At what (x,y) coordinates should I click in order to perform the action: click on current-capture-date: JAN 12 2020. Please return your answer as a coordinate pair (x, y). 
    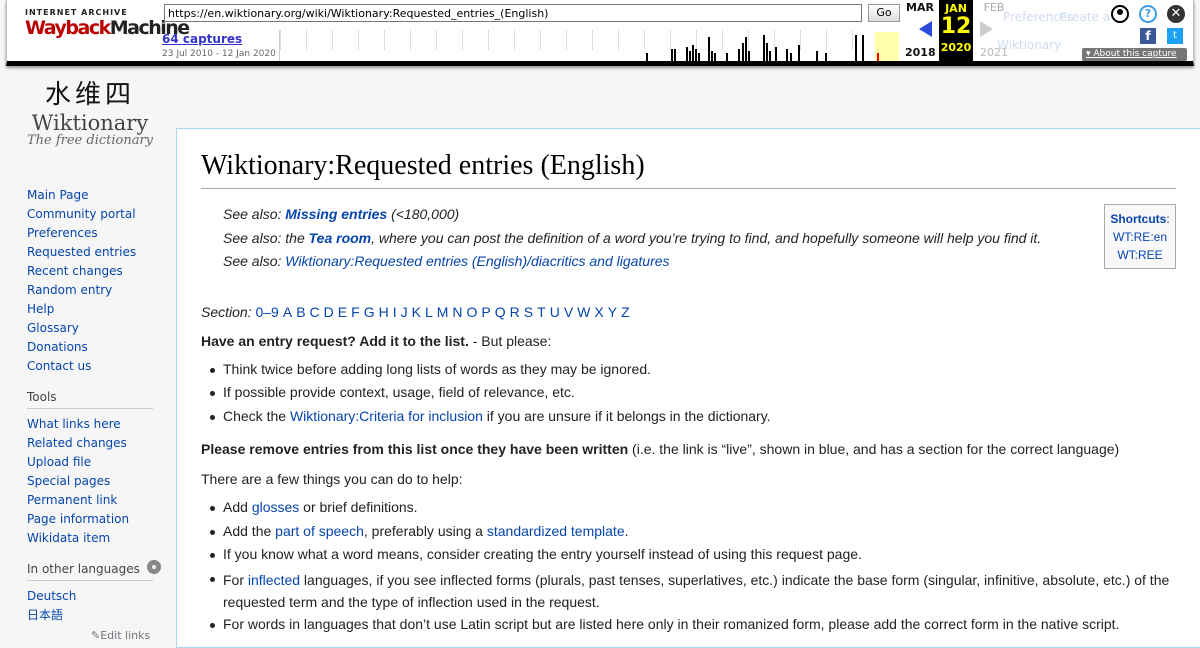
    Looking at the image, I should click on (956, 30).